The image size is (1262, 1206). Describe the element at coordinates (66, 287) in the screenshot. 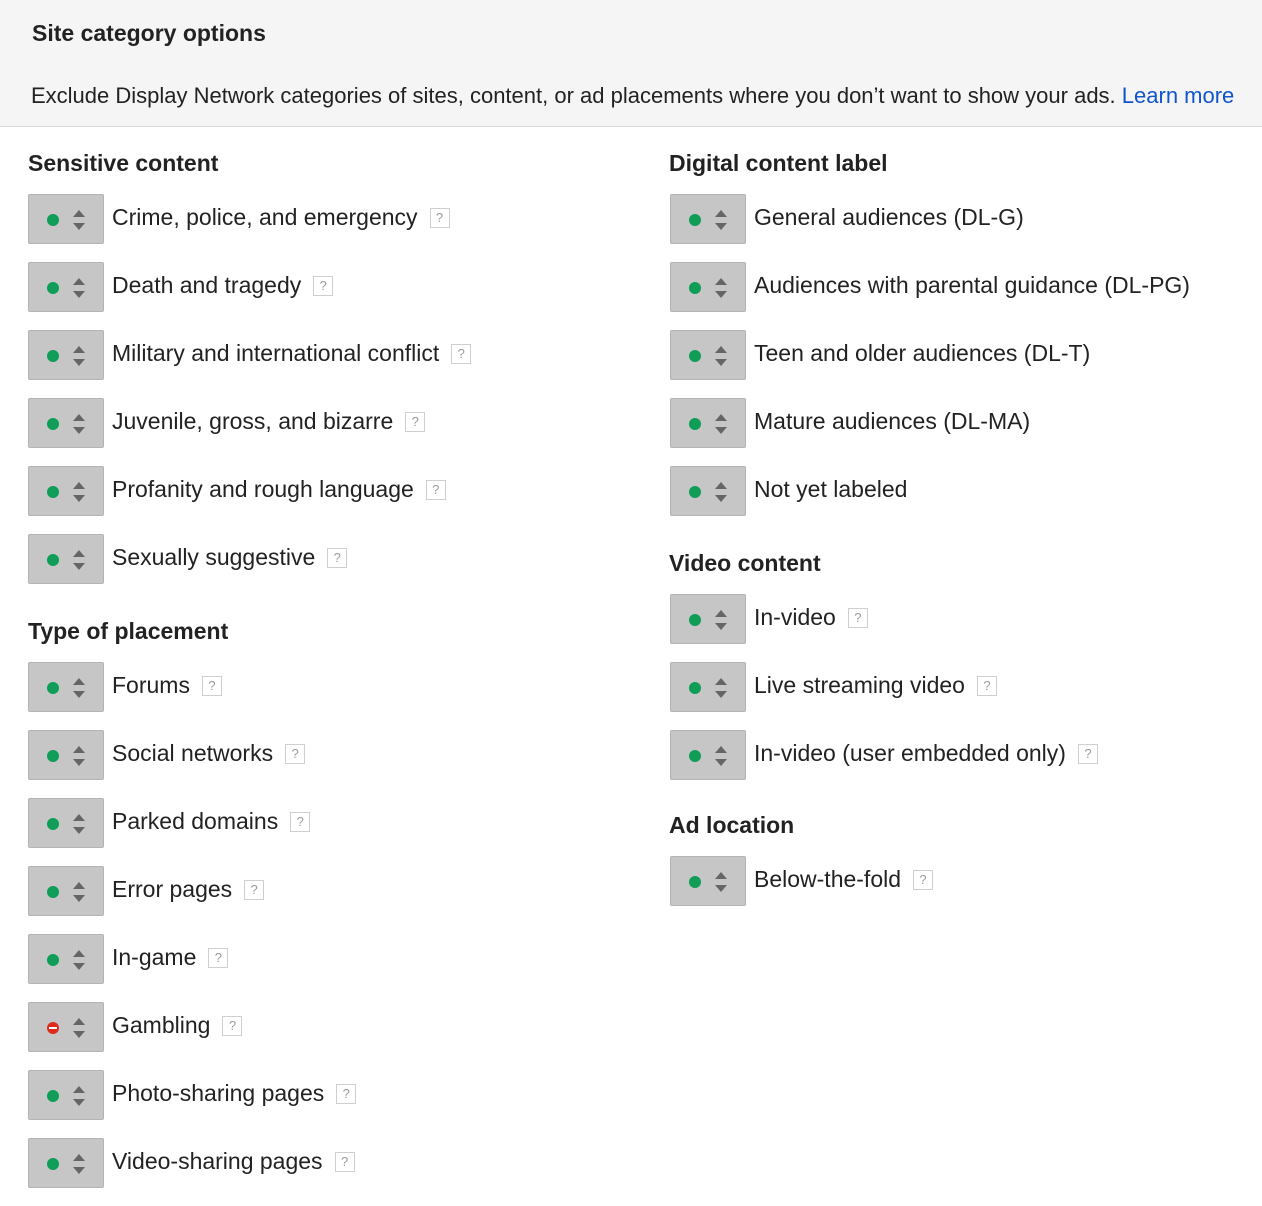

I see `status-toggle-death-and-tragedy` at that location.